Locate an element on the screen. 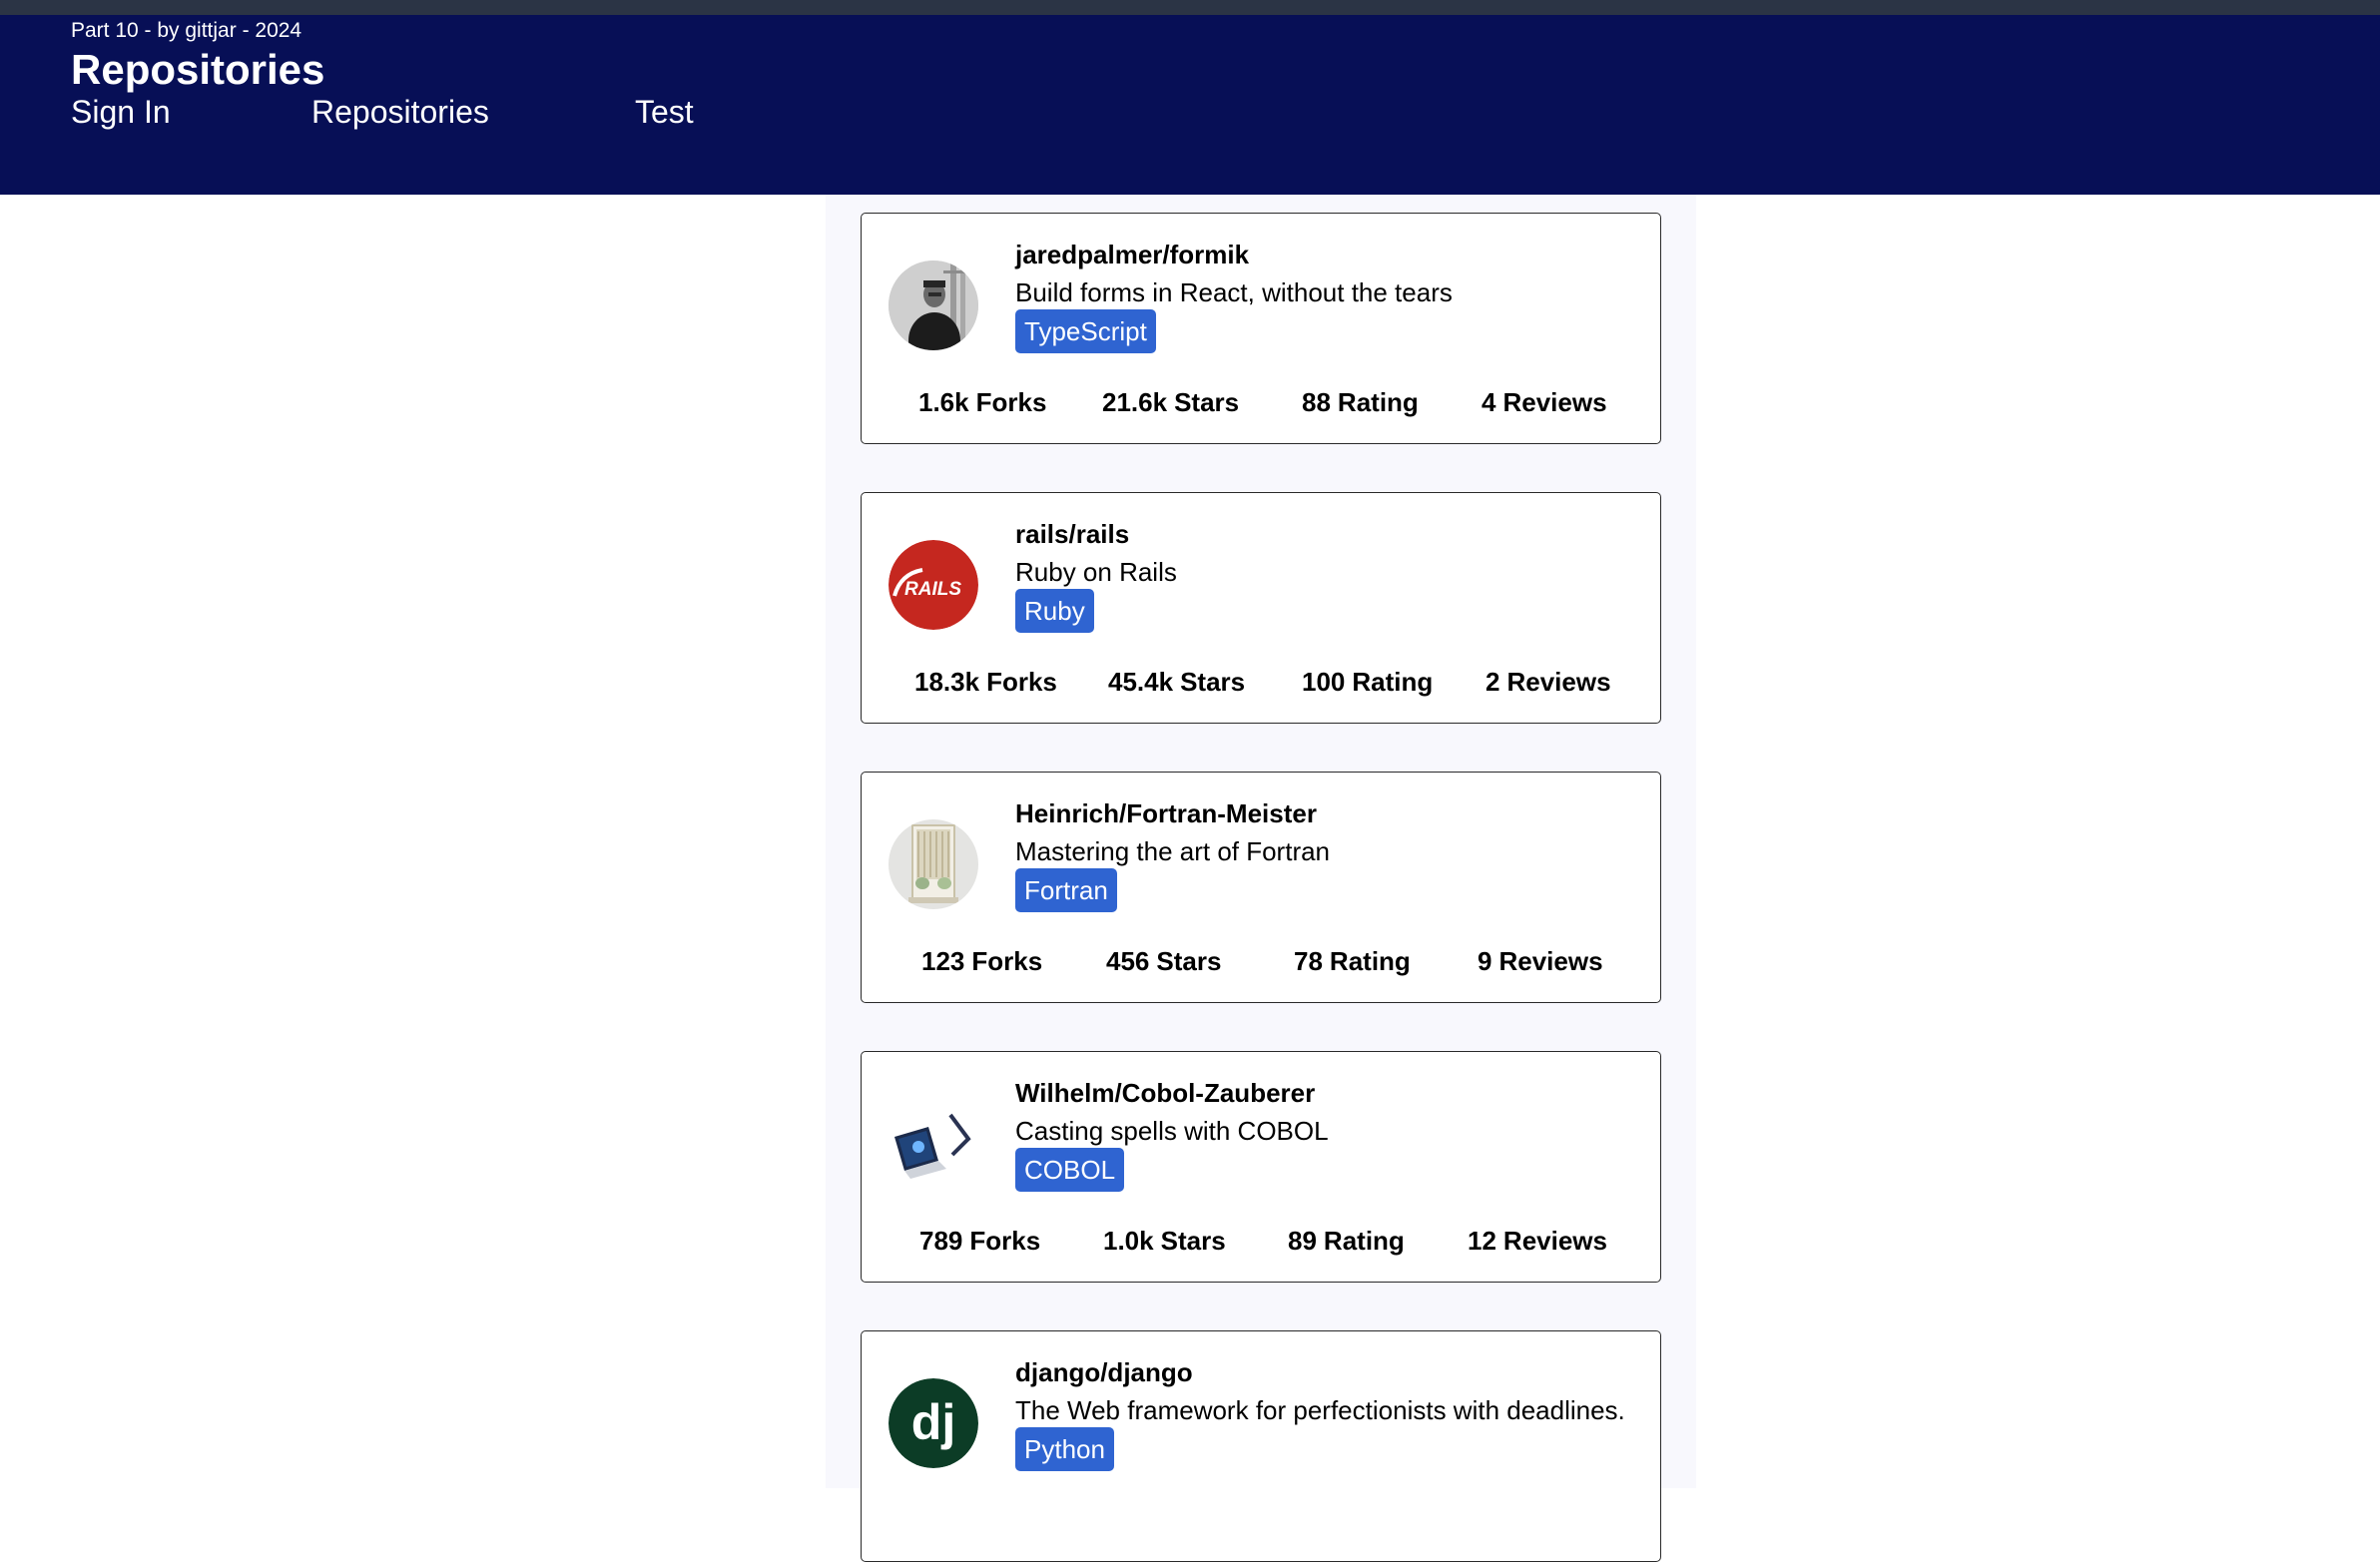 Image resolution: width=2380 pixels, height=1562 pixels. rating-stat: 88 Rating is located at coordinates (1360, 402).